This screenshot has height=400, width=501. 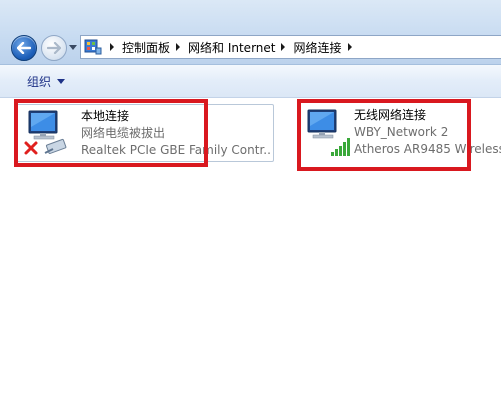 I want to click on organize-label: 组织, so click(x=39, y=82).